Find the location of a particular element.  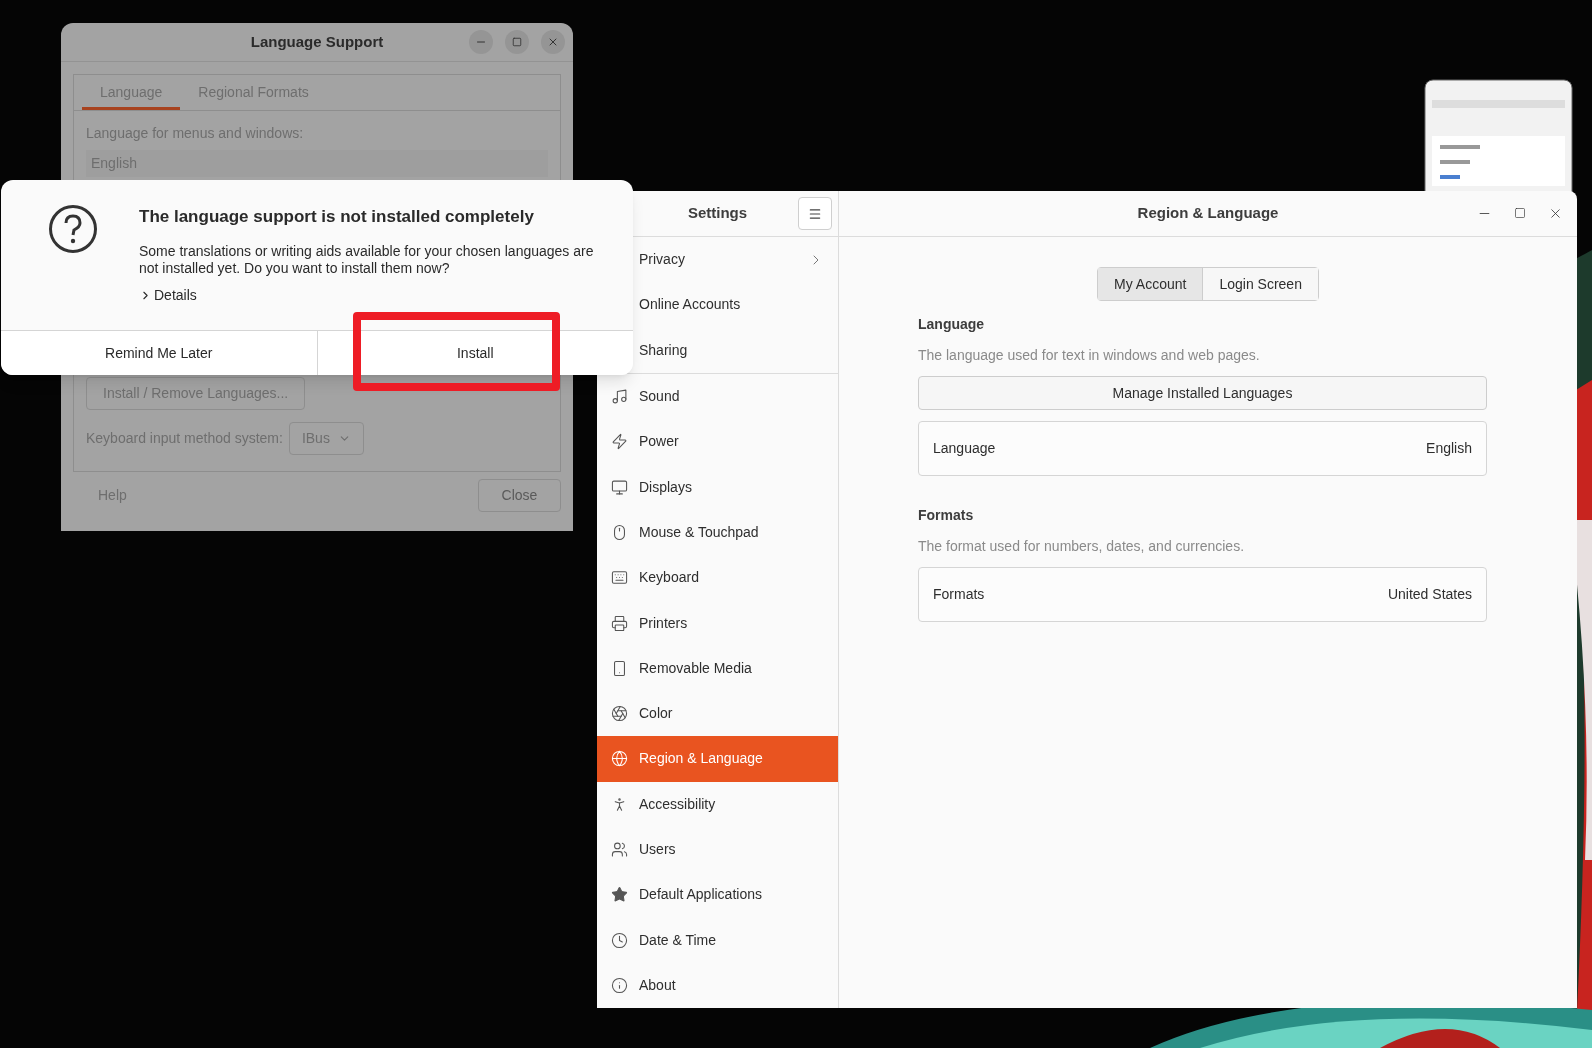

sidebar-item: Accessibility is located at coordinates (717, 804).